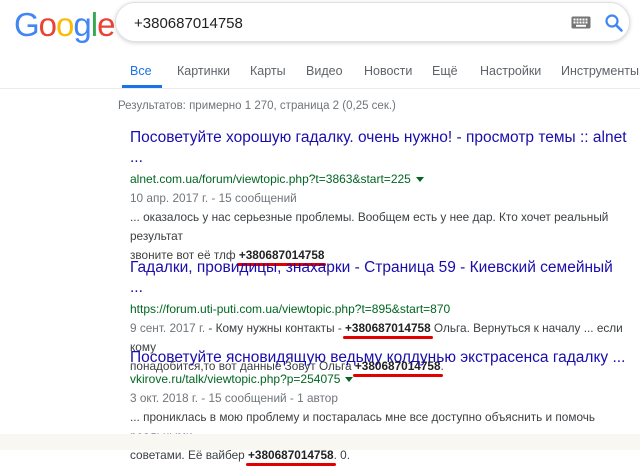 This screenshot has width=640, height=466. What do you see at coordinates (445, 71) in the screenshot?
I see `tab-more: Ещё` at bounding box center [445, 71].